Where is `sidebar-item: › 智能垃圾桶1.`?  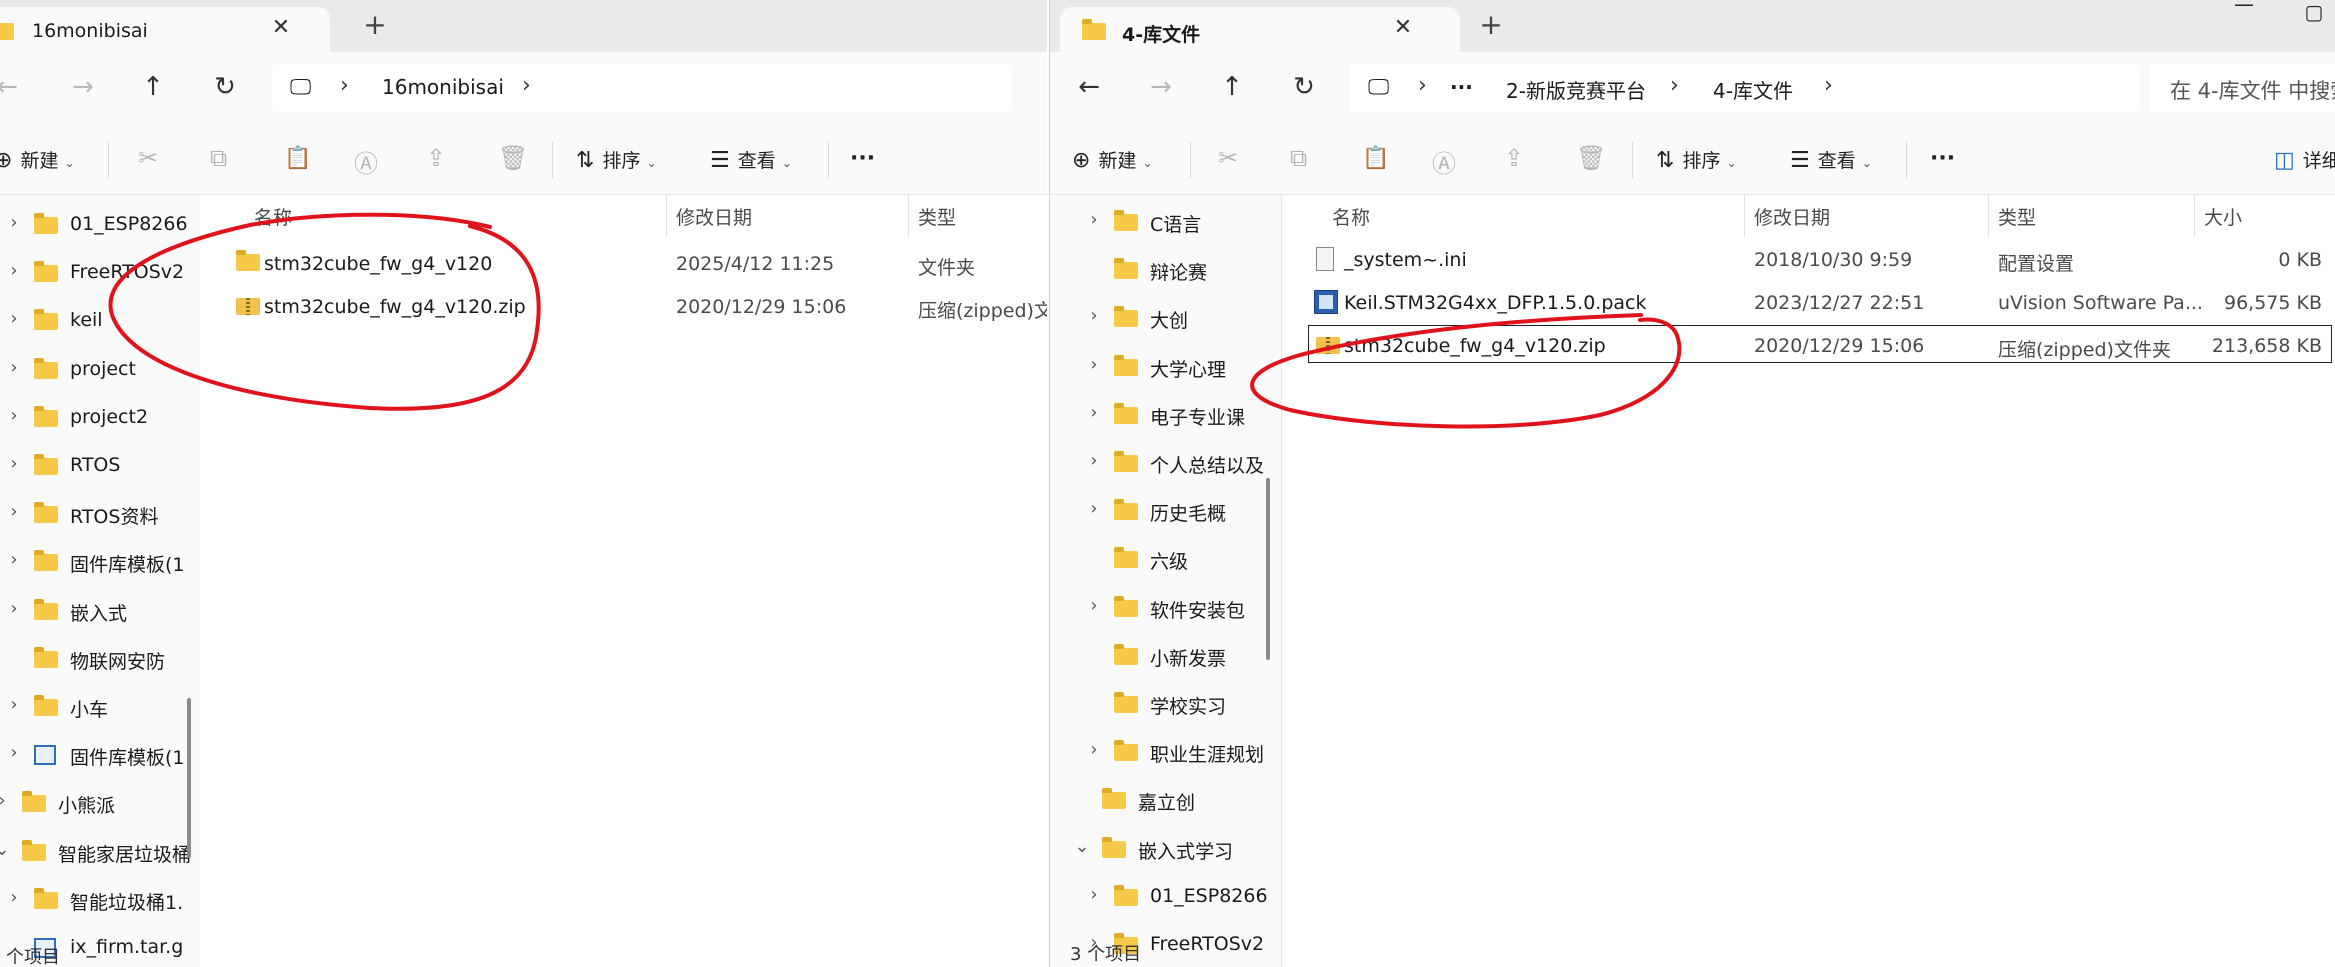 sidebar-item: › 智能垃圾桶1. is located at coordinates (97, 901).